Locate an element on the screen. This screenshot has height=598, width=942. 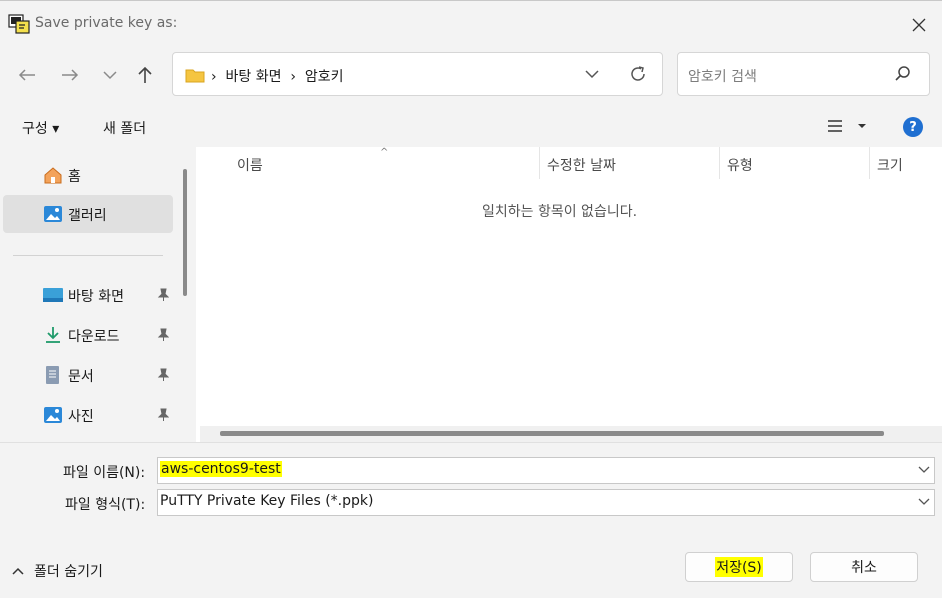
filetype-select: PuTTY Private Key Files (*.ppk) is located at coordinates (546, 502).